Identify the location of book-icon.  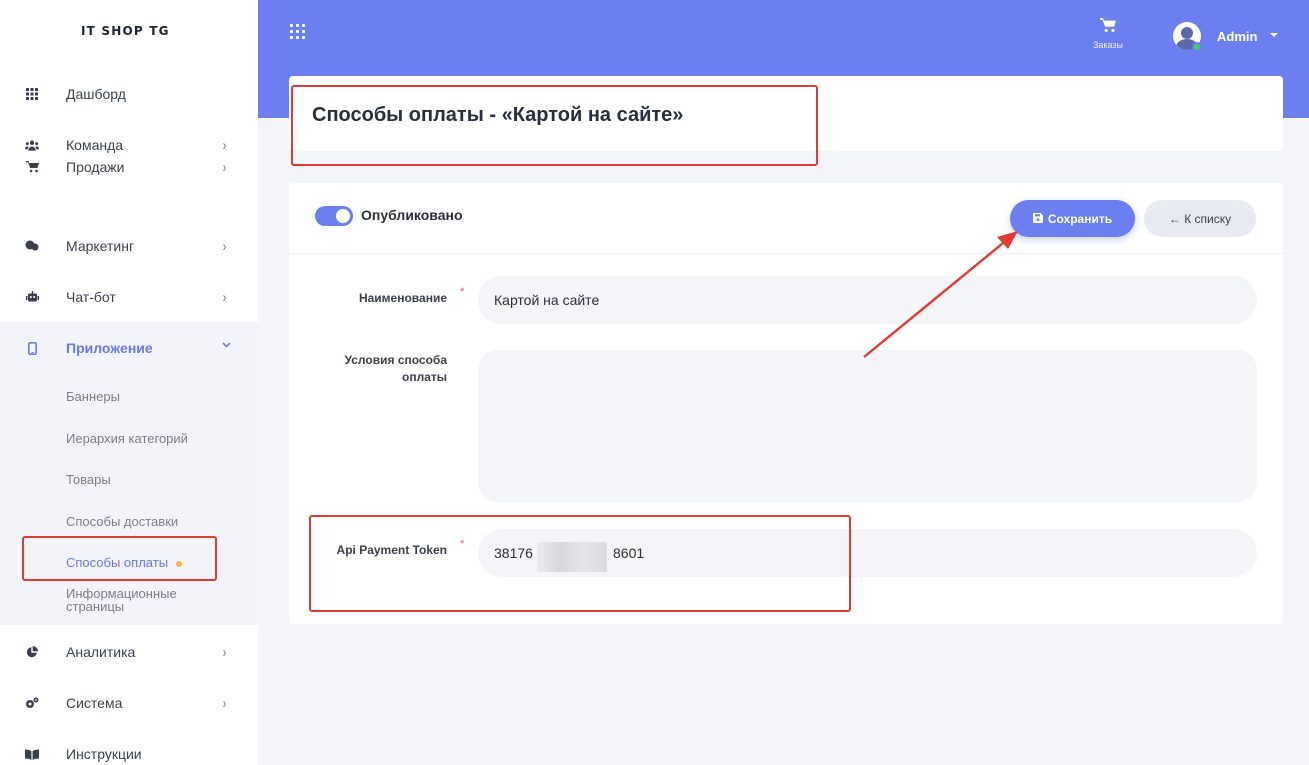
(32, 754).